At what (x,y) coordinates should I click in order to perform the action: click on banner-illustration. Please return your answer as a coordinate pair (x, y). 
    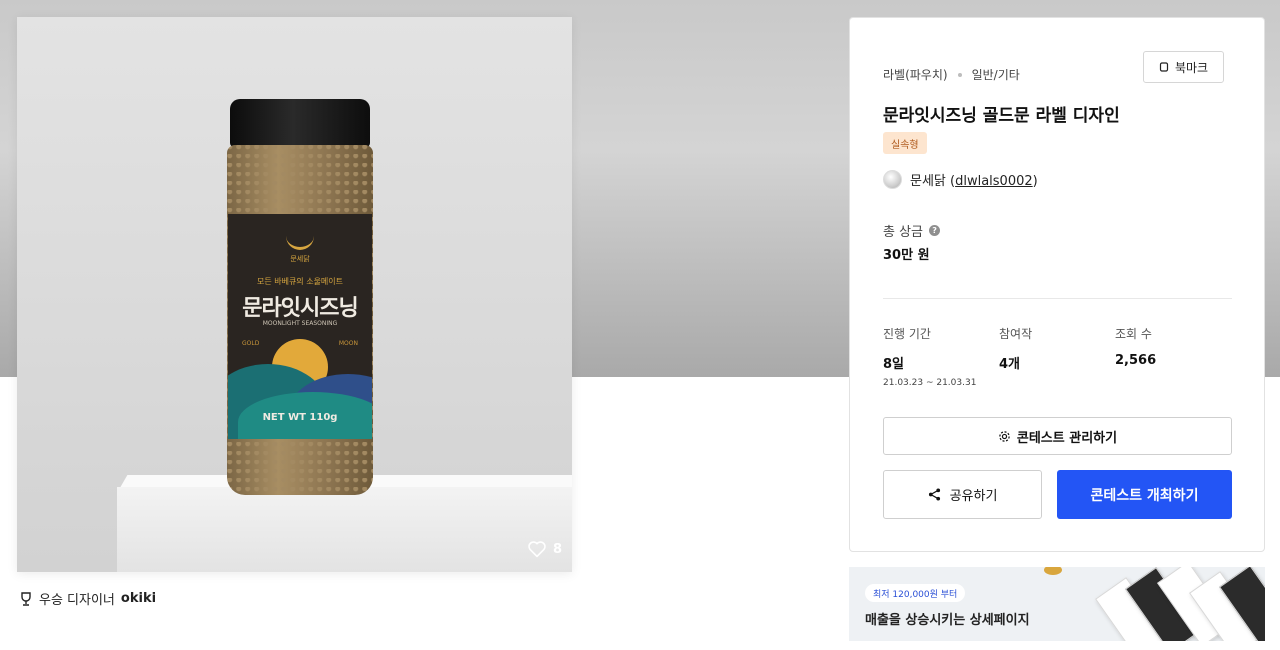
    Looking at the image, I should click on (1154, 604).